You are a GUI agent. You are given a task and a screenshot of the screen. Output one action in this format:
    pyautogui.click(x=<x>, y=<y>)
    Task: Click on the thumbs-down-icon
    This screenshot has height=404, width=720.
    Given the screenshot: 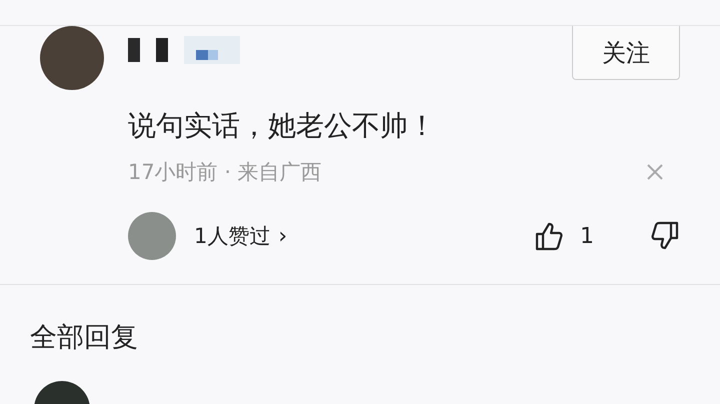 What is the action you would take?
    pyautogui.click(x=665, y=236)
    